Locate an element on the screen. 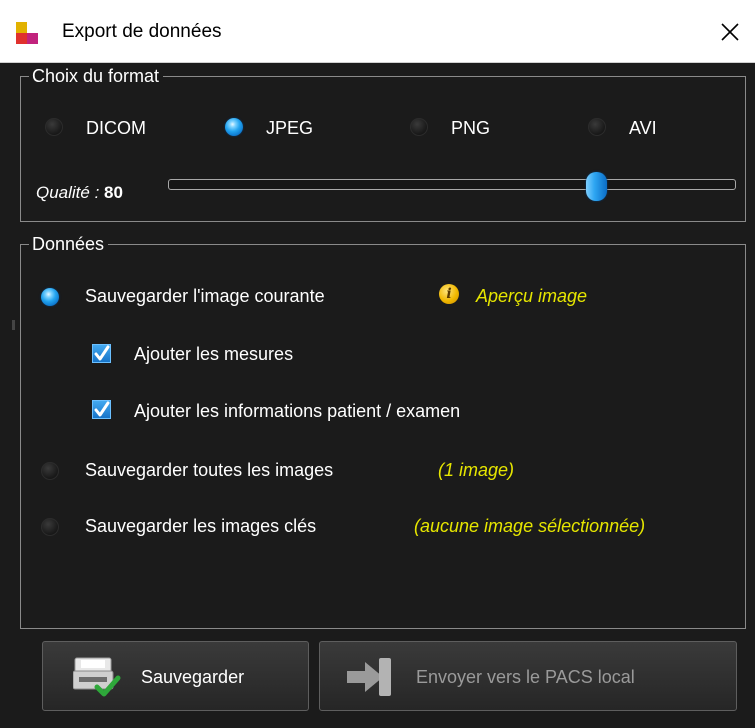 This screenshot has width=755, height=728. send-pacs-button: Envoyer vers le PACS local is located at coordinates (528, 676).